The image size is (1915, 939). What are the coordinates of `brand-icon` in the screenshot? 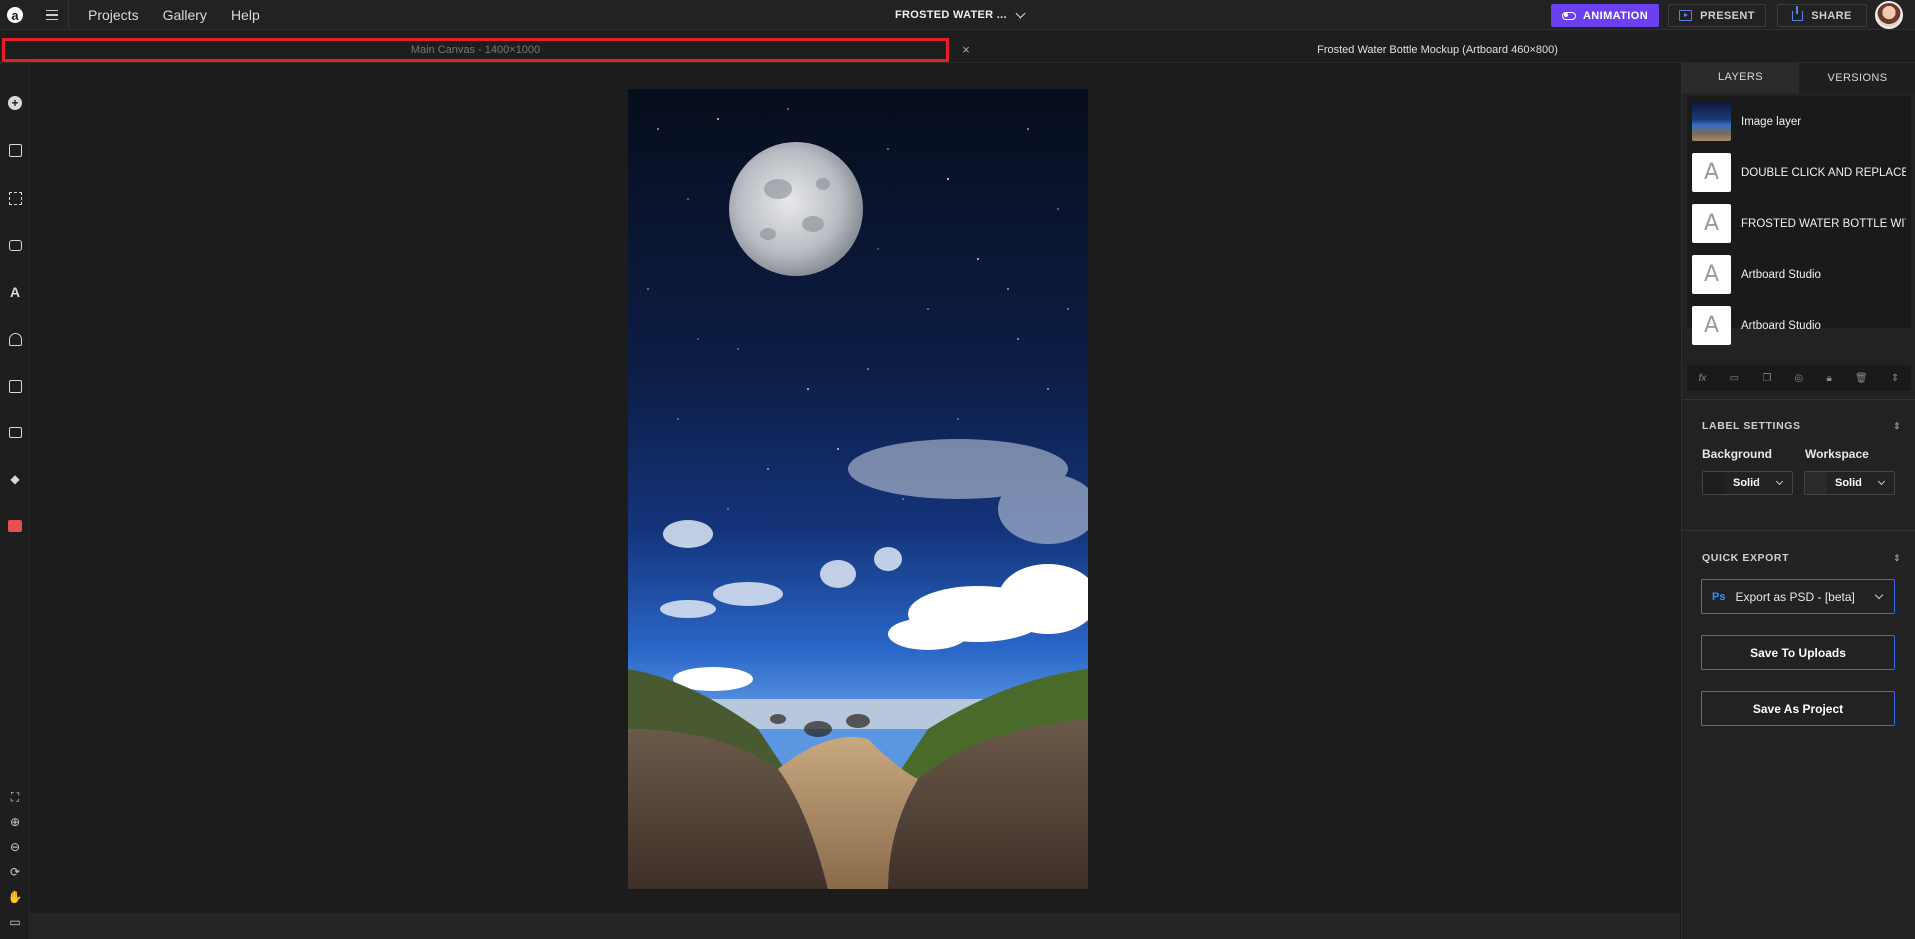 It's located at (15, 526).